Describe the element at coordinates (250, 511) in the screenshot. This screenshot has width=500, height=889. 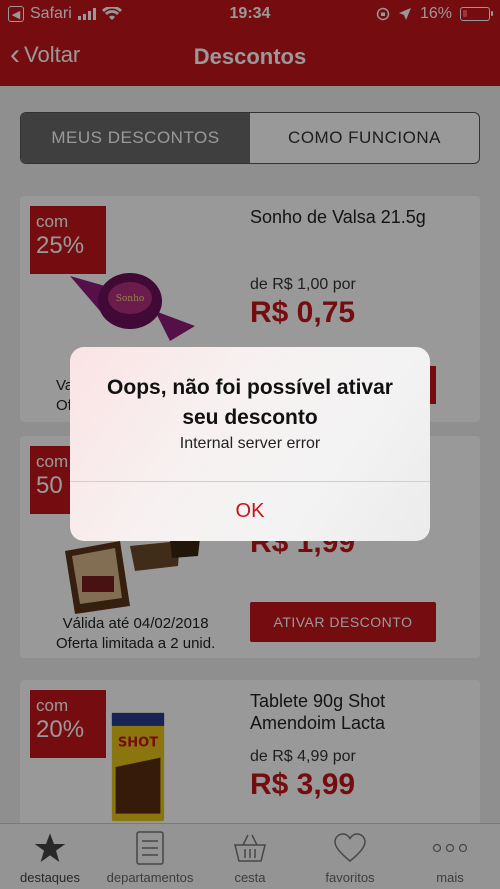
I see `ok-button: OK` at that location.